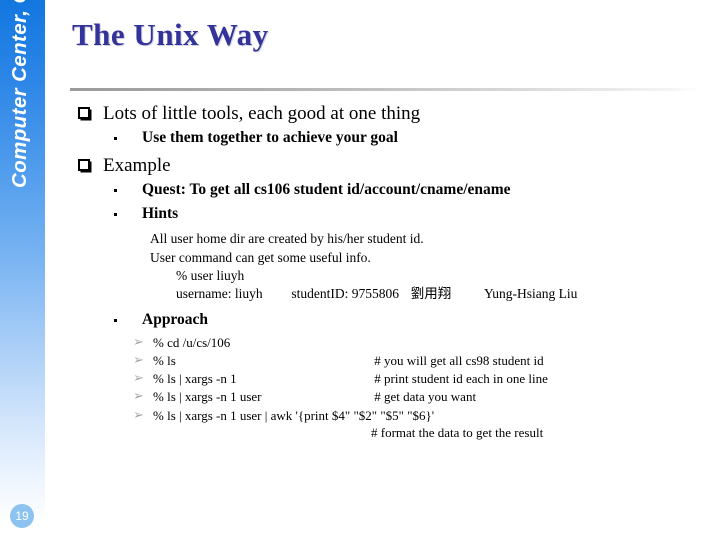 This screenshot has width=720, height=540. I want to click on bullet-level2-approach: Approach, so click(392, 320).